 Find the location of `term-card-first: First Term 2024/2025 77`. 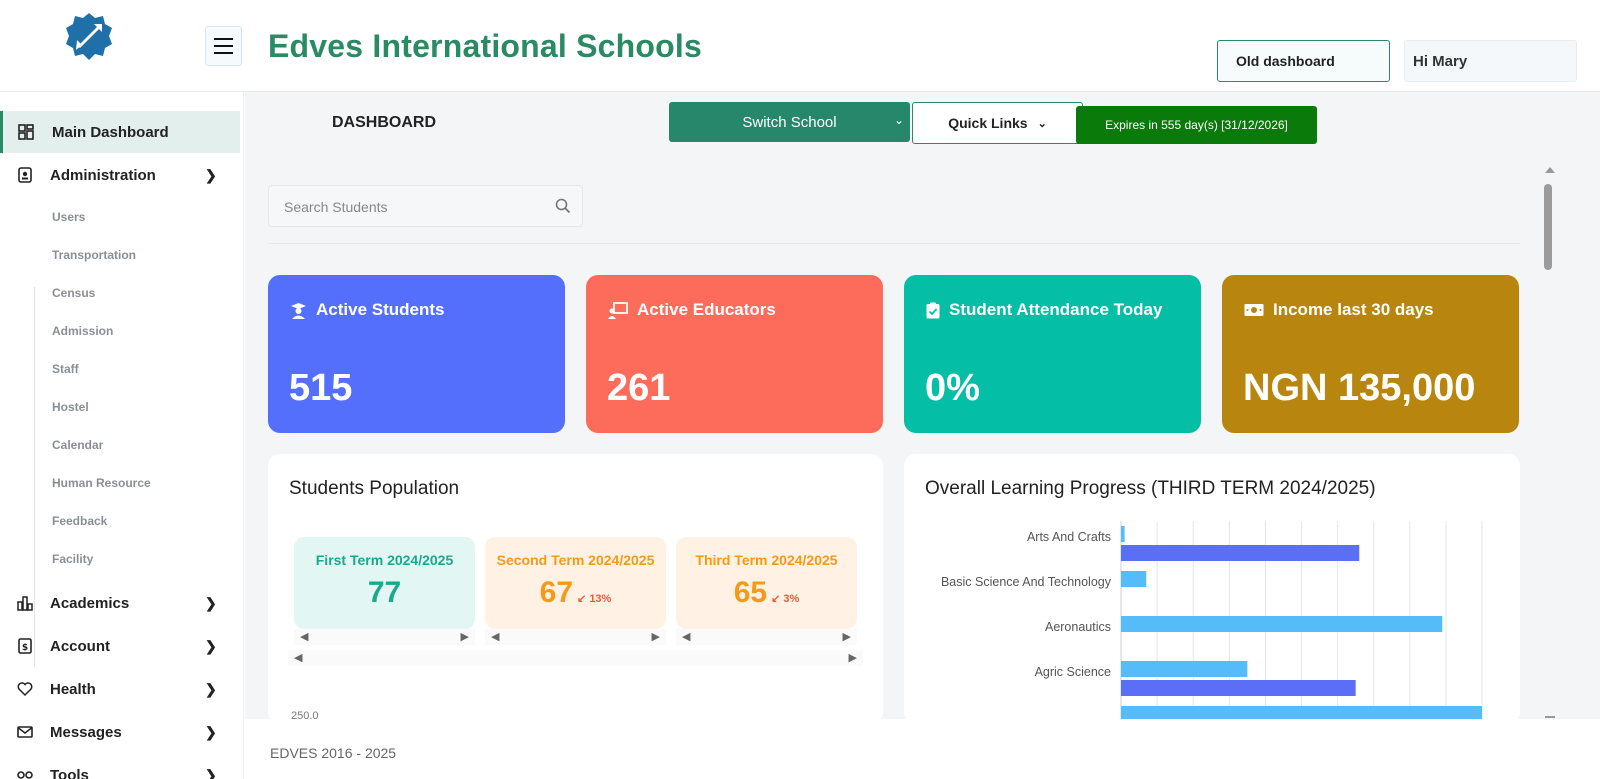

term-card-first: First Term 2024/2025 77 is located at coordinates (384, 583).